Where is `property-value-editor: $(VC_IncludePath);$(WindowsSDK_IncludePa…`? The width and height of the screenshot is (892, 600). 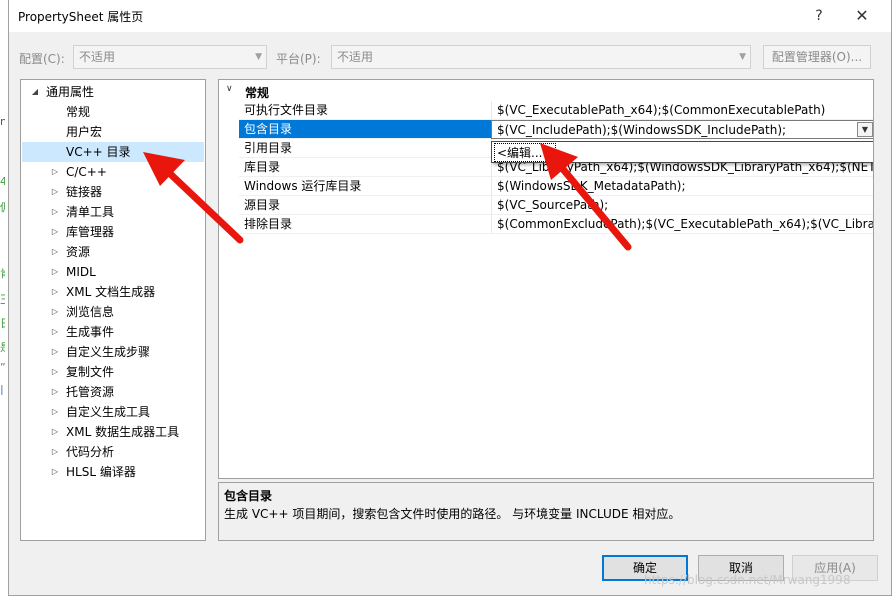 property-value-editor: $(VC_IncludePath);$(WindowsSDK_IncludePa… is located at coordinates (682, 129).